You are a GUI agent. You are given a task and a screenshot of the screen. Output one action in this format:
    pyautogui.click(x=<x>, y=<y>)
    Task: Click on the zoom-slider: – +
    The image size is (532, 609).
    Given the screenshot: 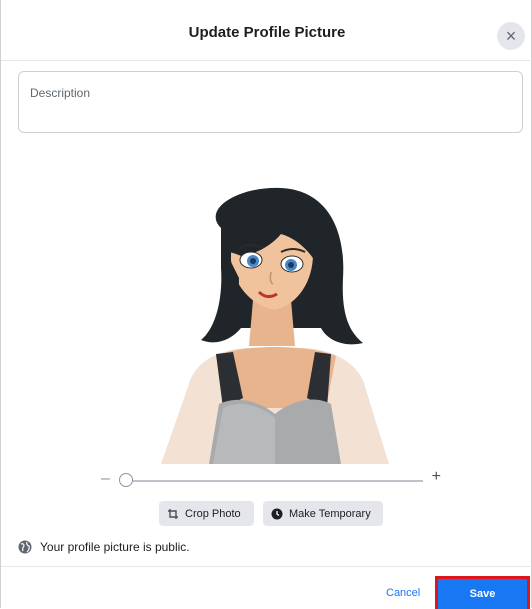 What is the action you would take?
    pyautogui.click(x=272, y=479)
    